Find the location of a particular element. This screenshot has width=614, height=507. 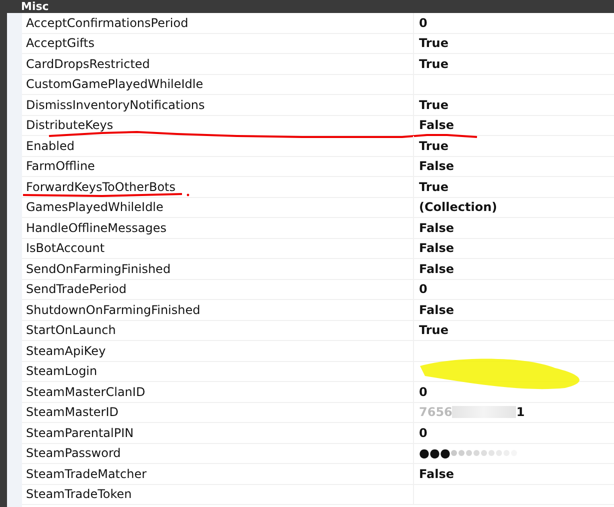

property-name: SteamTradeMatcher is located at coordinates (218, 474).